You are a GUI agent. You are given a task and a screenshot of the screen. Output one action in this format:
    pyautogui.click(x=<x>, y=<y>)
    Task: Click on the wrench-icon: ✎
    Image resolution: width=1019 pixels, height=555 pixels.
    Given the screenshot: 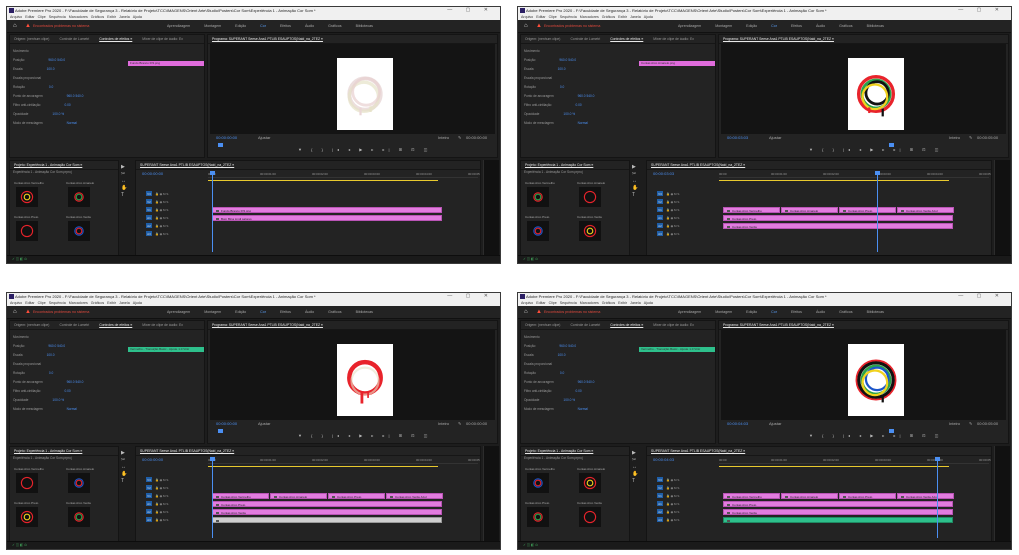 What is the action you would take?
    pyautogui.click(x=459, y=137)
    